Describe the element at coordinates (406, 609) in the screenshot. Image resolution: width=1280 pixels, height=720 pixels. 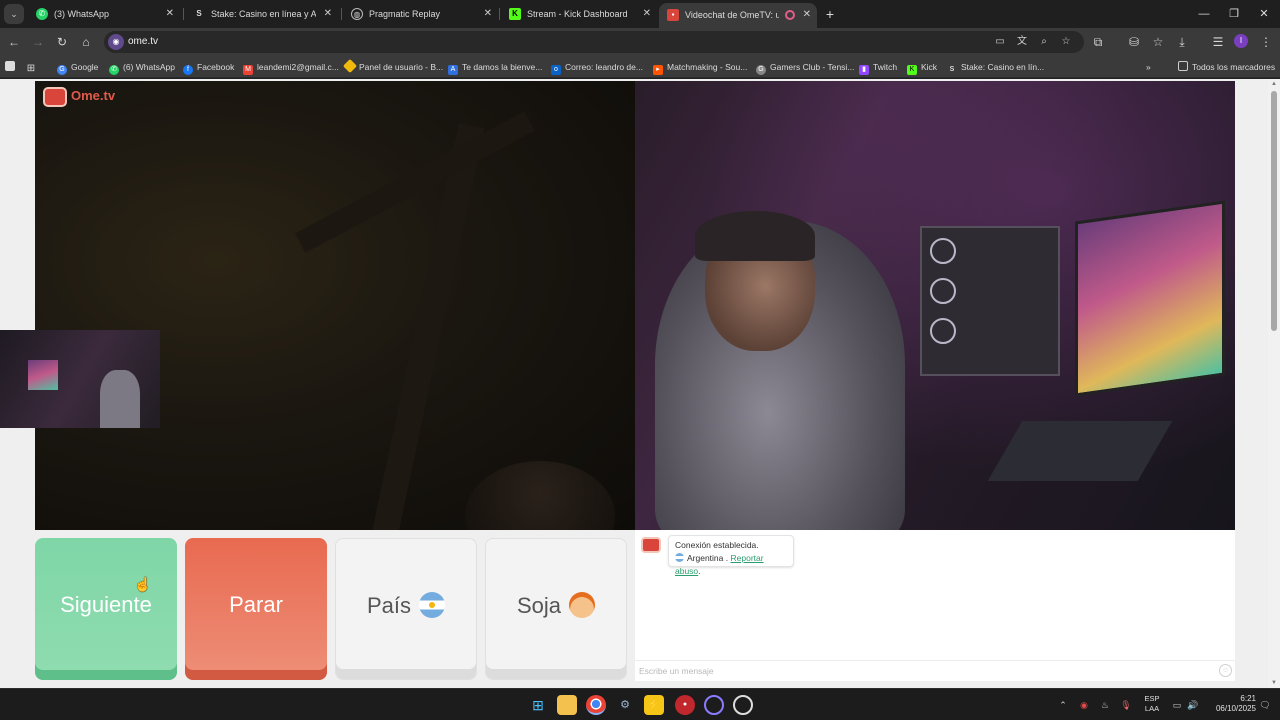
I see `country-button: País` at that location.